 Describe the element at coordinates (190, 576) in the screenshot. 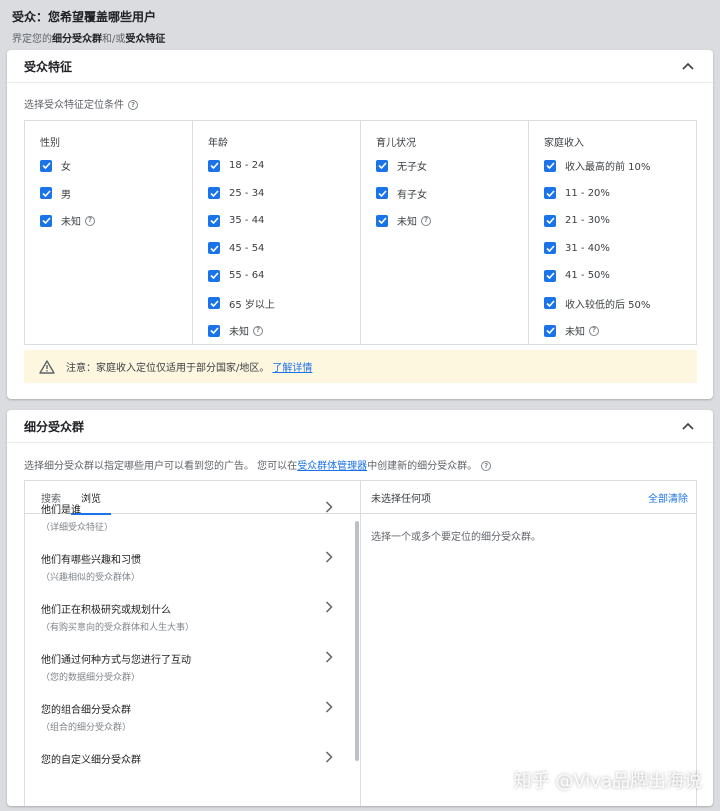

I see `browse-item: 他们有哪些兴趣和习惯 （兴趣相似的受众群体）` at that location.